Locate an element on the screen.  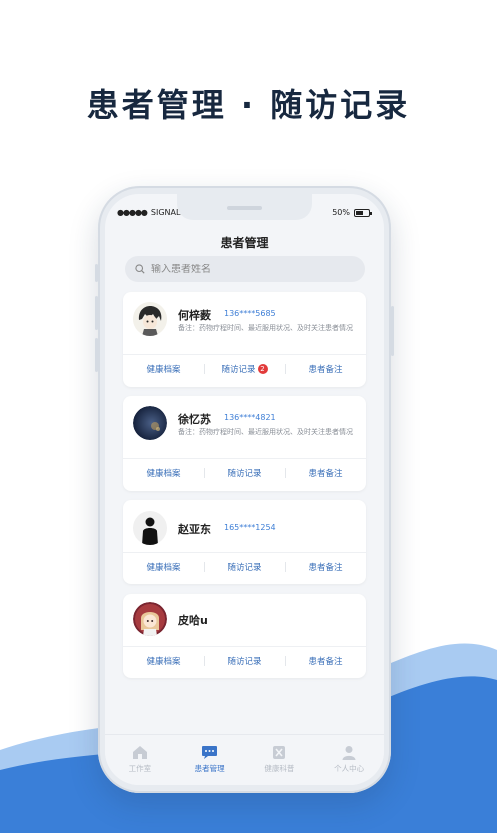
visit-records-button: 随访记录 2 is located at coordinates (244, 368).